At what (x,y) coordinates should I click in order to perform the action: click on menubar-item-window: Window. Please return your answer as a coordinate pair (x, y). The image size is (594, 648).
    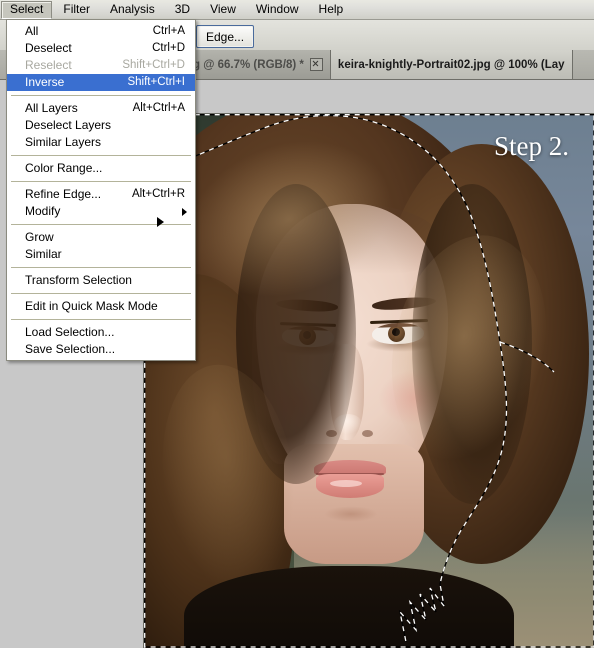
    Looking at the image, I should click on (277, 10).